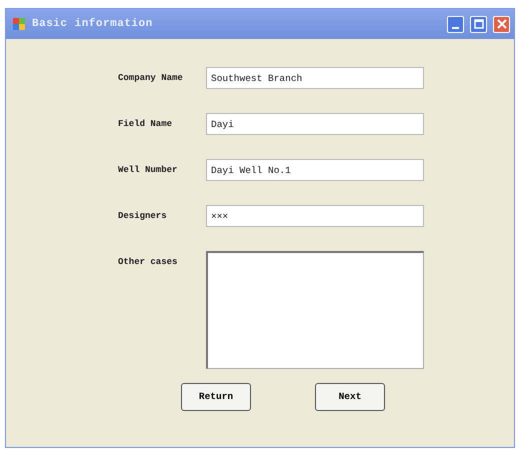 This screenshot has width=519, height=458. What do you see at coordinates (315, 170) in the screenshot?
I see `text-field: Dayi Well No.1` at bounding box center [315, 170].